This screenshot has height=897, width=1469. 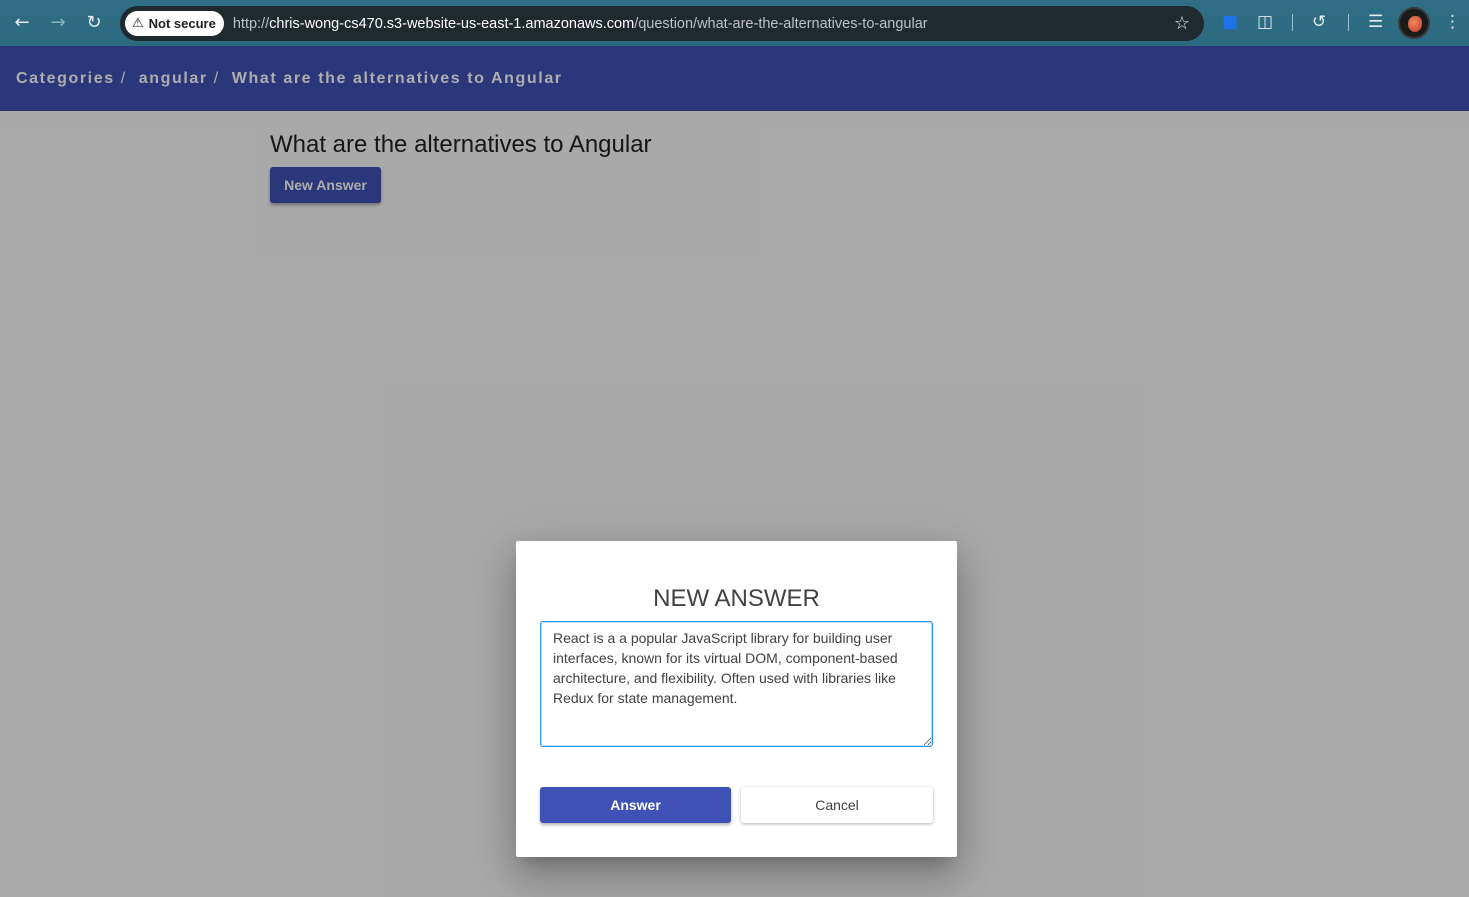 I want to click on extension-badge-icon: ■, so click(x=1230, y=22).